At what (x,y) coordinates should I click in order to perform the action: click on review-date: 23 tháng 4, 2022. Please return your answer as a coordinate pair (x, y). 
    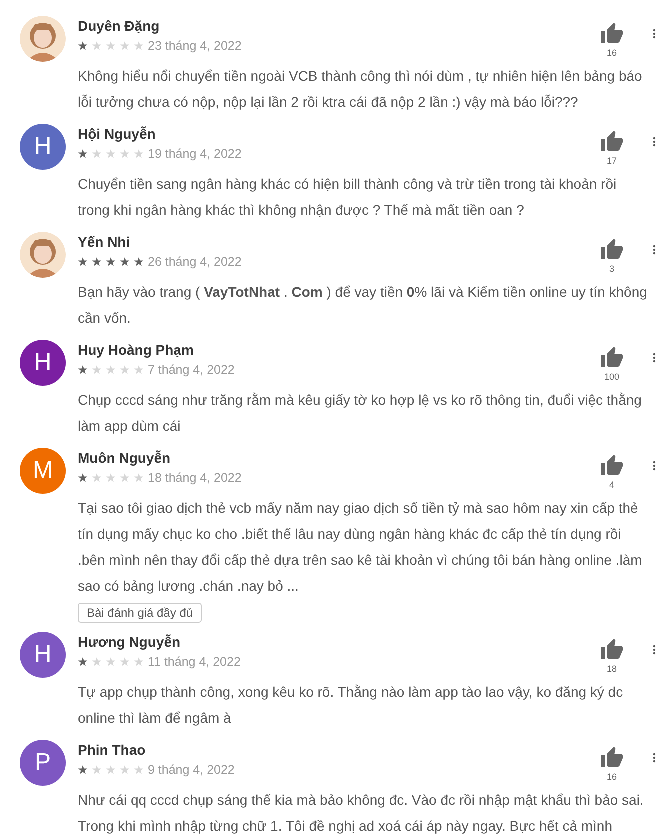
    Looking at the image, I should click on (195, 46).